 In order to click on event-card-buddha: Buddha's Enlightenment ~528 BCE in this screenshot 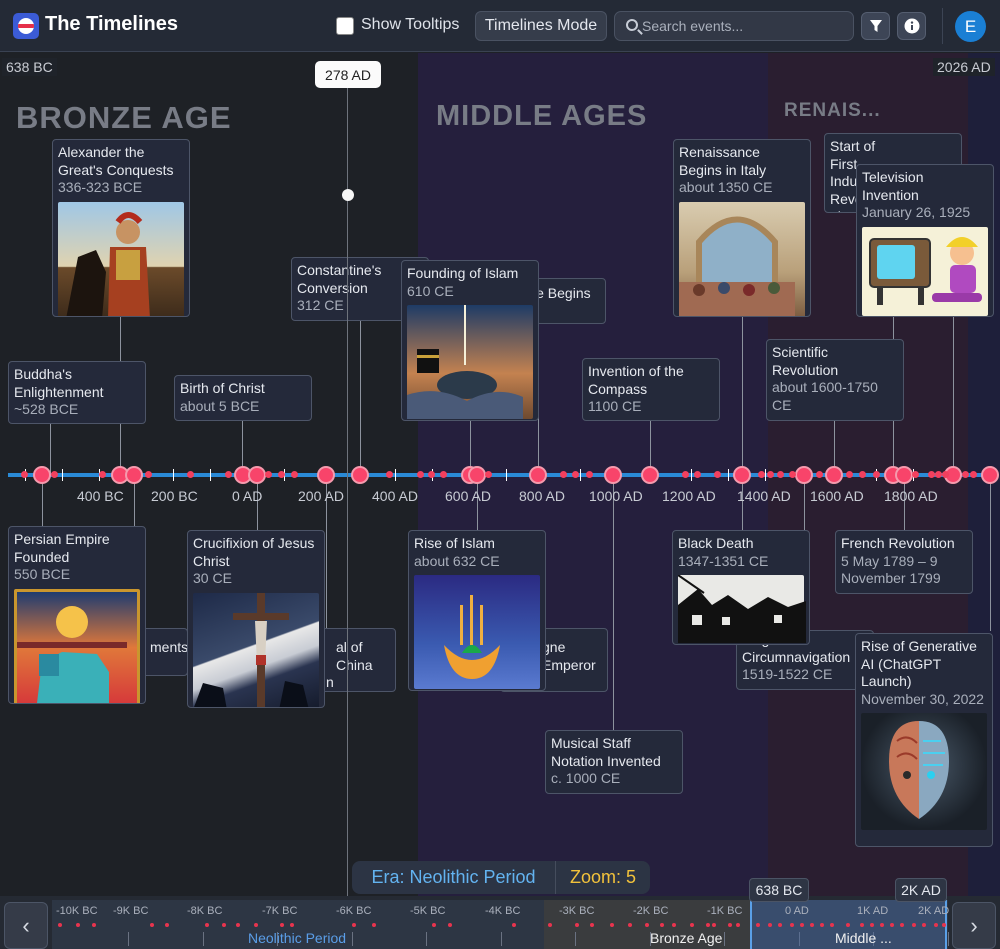, I will do `click(77, 392)`.